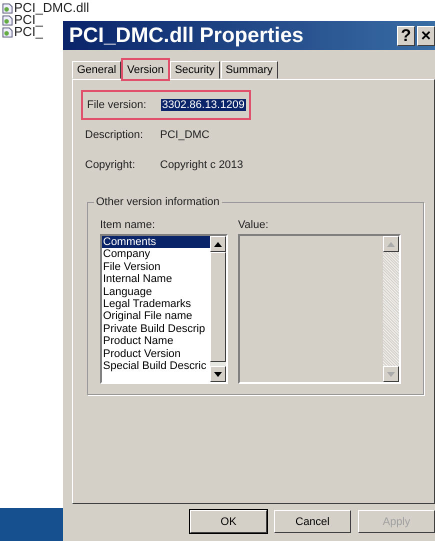 The height and width of the screenshot is (541, 435). What do you see at coordinates (195, 70) in the screenshot?
I see `tab: Security` at bounding box center [195, 70].